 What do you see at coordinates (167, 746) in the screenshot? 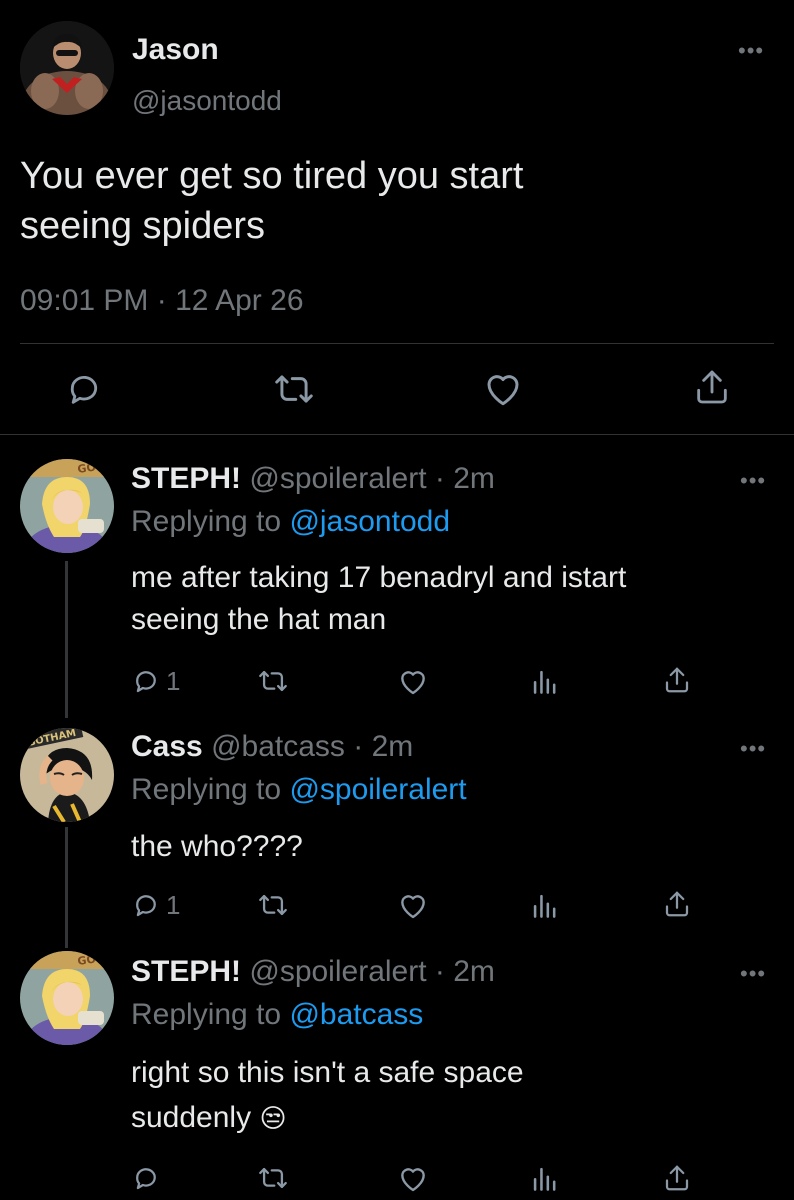
I see `reply-author-name: Cass` at bounding box center [167, 746].